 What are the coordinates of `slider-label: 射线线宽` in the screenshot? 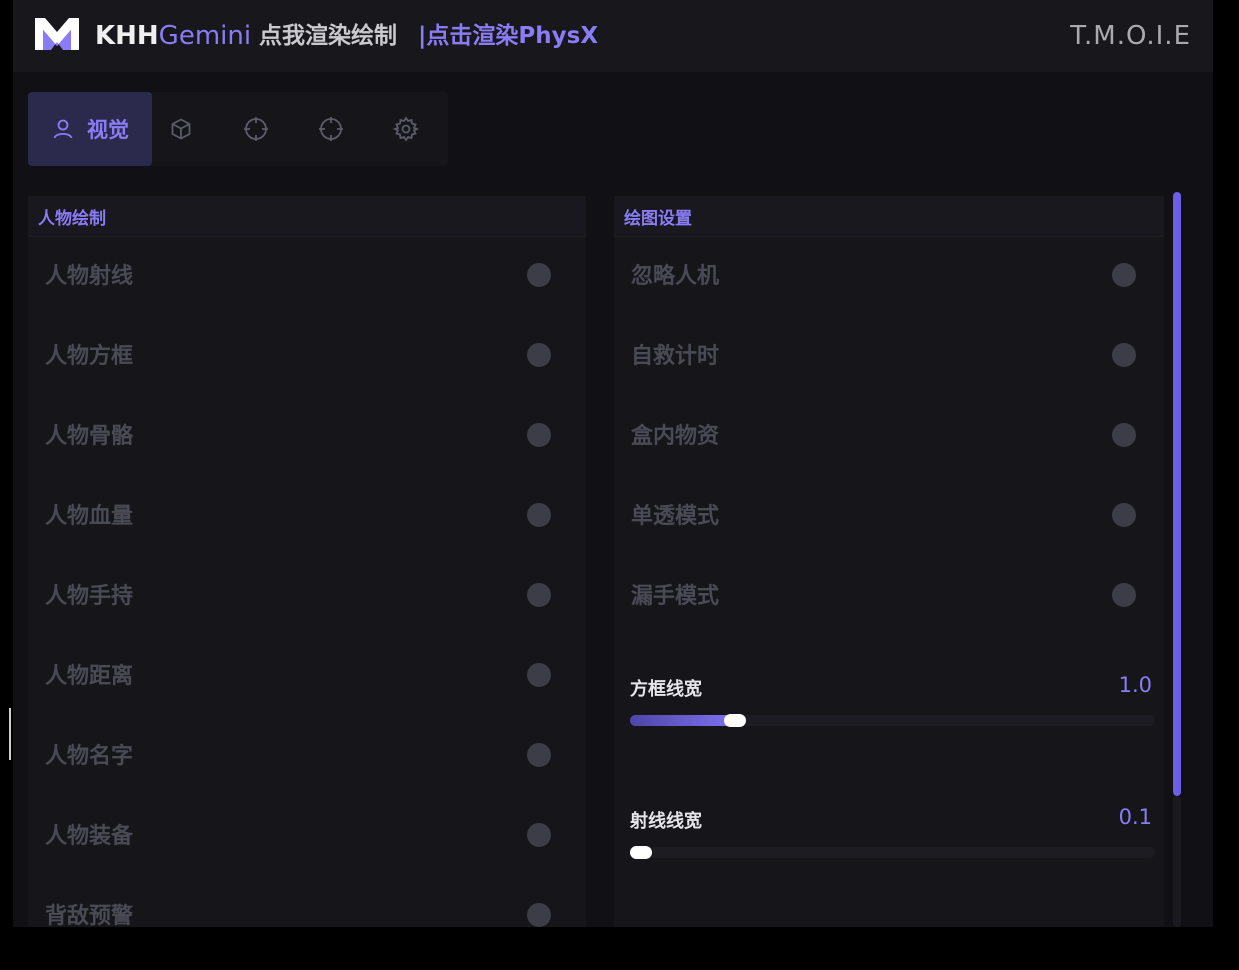 It's located at (666, 821).